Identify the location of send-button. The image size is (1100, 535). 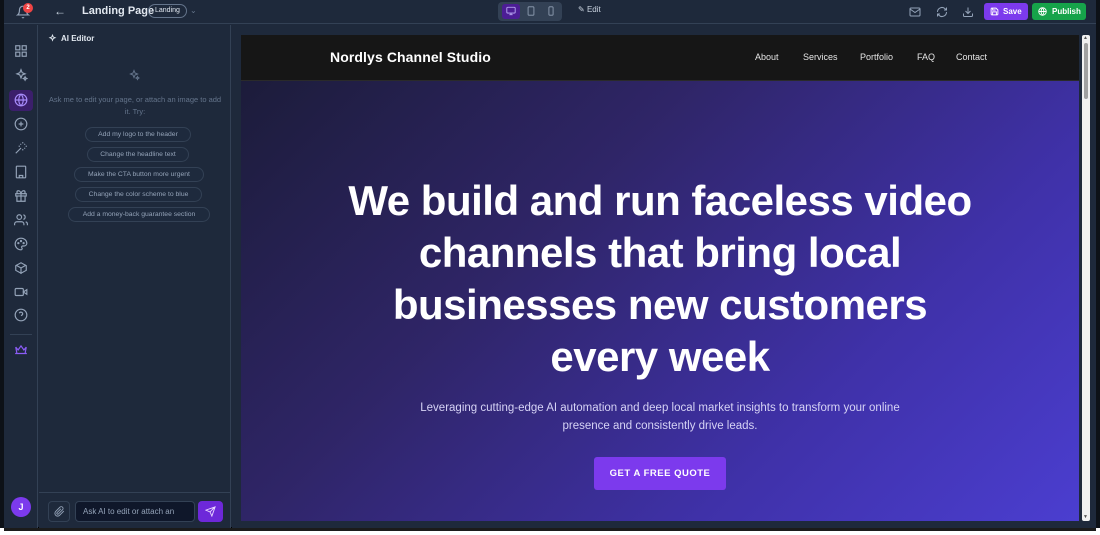
(210, 511).